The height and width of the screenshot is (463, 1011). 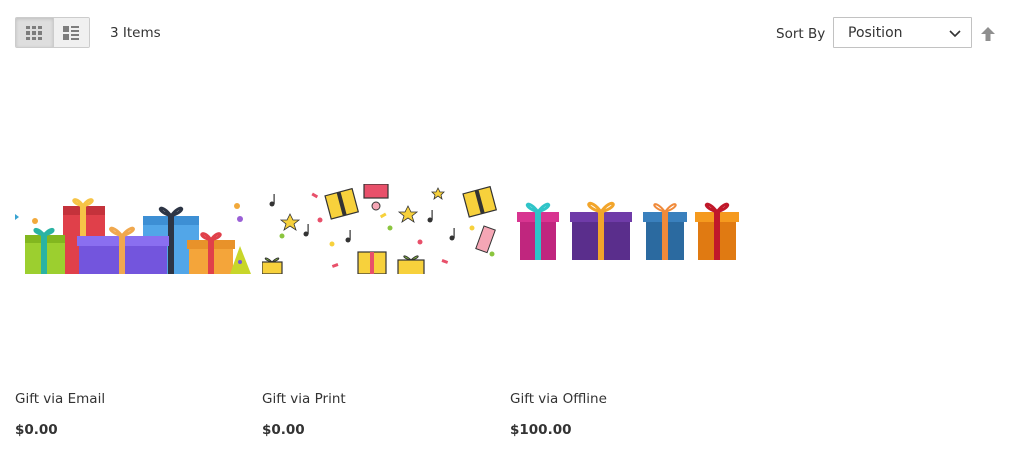 I want to click on grid-view-button, so click(x=34, y=32).